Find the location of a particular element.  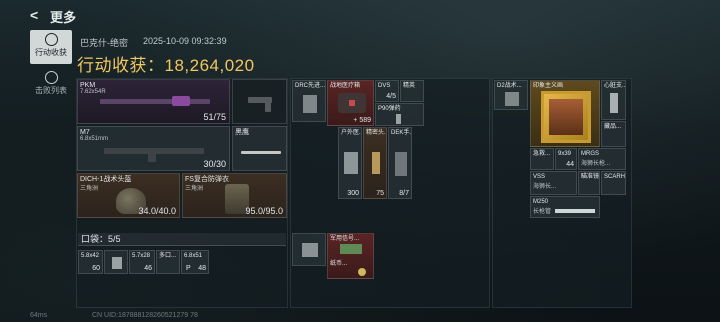

target-icon is located at coordinates (51, 39).